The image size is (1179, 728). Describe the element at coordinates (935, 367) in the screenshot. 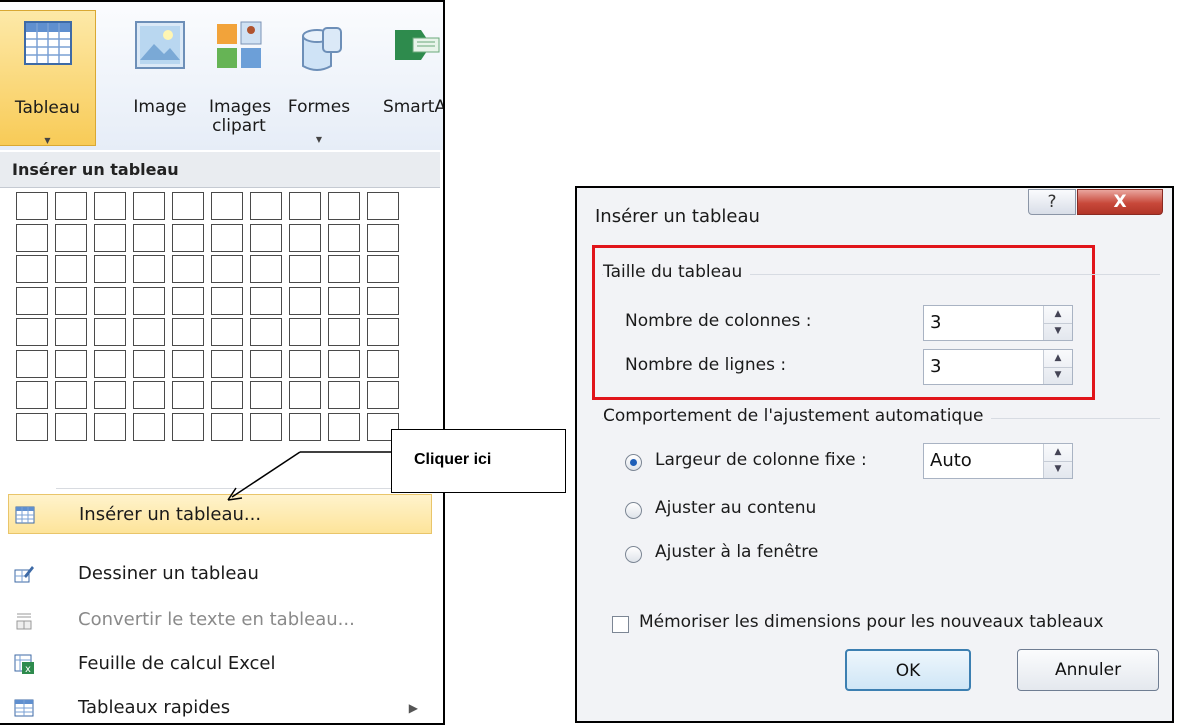

I see `rows-value: 3` at that location.